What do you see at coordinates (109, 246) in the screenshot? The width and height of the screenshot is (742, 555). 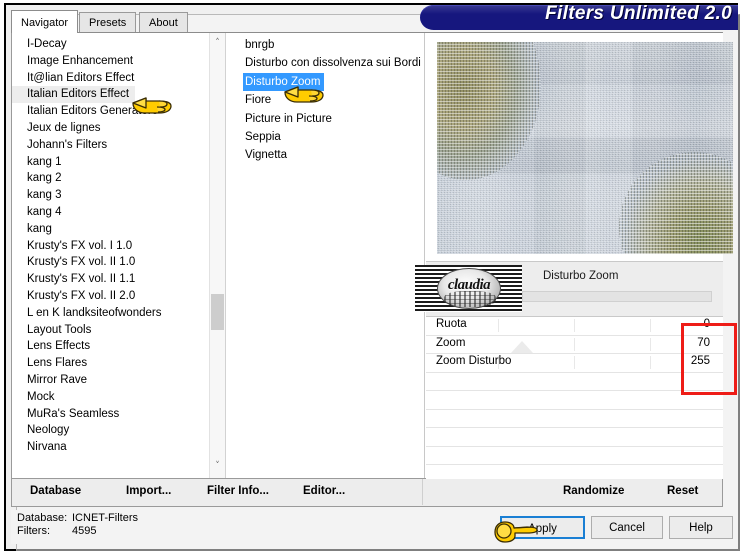 I see `category-item: Krusty's FX vol. I 1.0` at bounding box center [109, 246].